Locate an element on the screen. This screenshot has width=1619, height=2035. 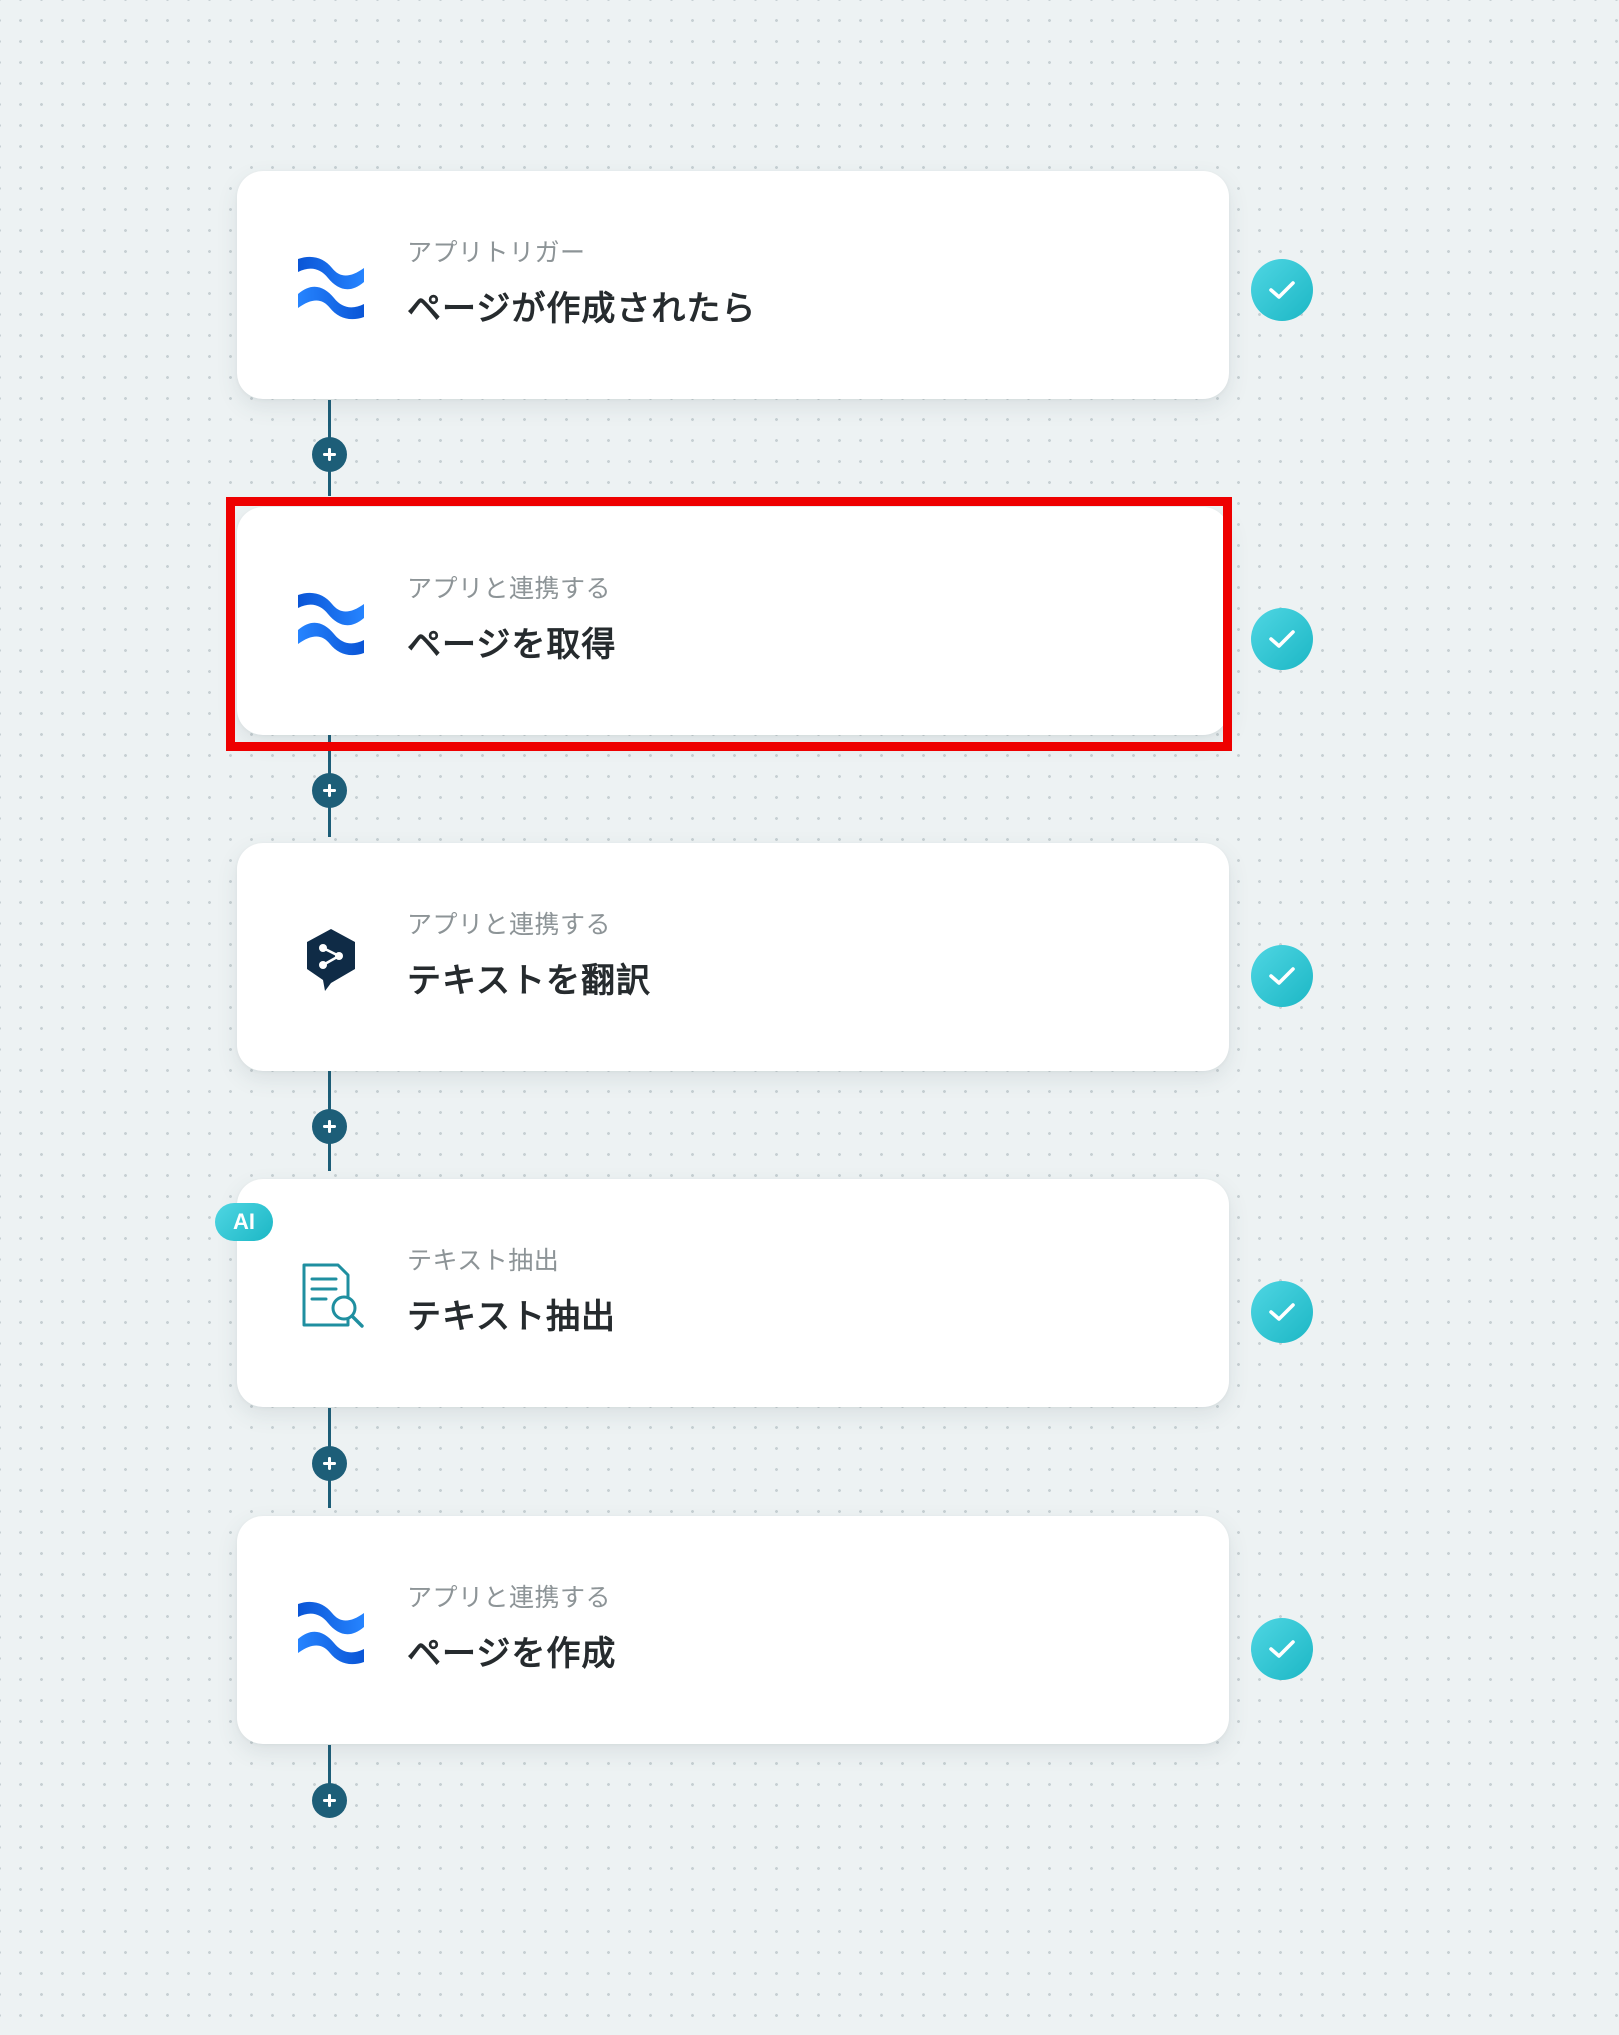
step-type-label: アプリトリガー is located at coordinates (496, 252).